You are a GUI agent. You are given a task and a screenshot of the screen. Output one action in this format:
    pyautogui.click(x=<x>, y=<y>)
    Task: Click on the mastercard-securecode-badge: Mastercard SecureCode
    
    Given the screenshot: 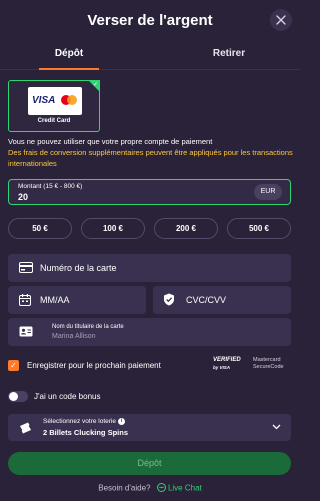 What is the action you would take?
    pyautogui.click(x=268, y=363)
    